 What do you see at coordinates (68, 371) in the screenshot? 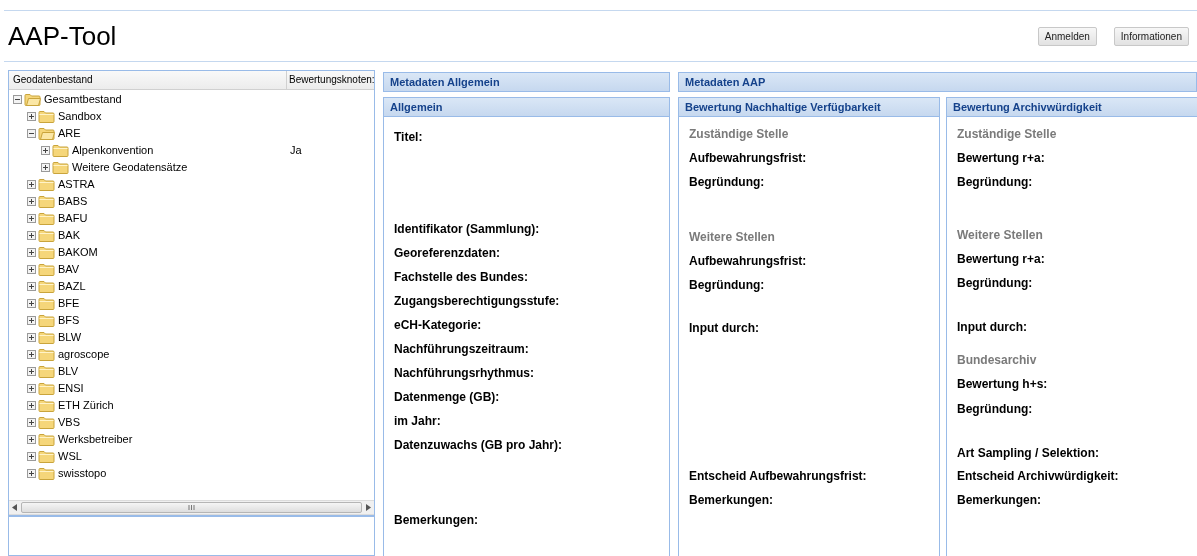
I see `tree-node-label: BLV` at bounding box center [68, 371].